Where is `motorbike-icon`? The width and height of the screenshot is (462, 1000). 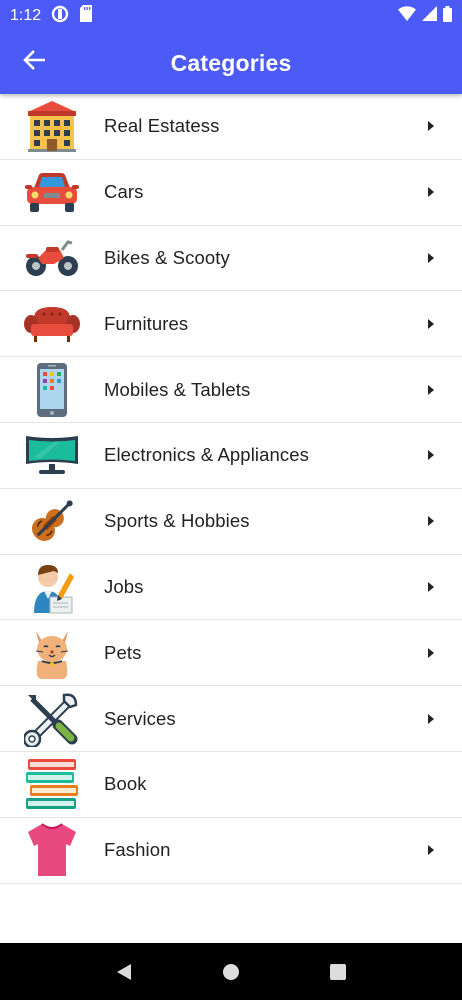 motorbike-icon is located at coordinates (52, 258).